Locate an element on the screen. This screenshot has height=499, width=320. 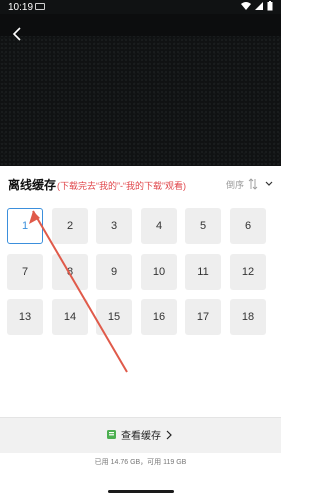
home-indicator is located at coordinates (141, 491).